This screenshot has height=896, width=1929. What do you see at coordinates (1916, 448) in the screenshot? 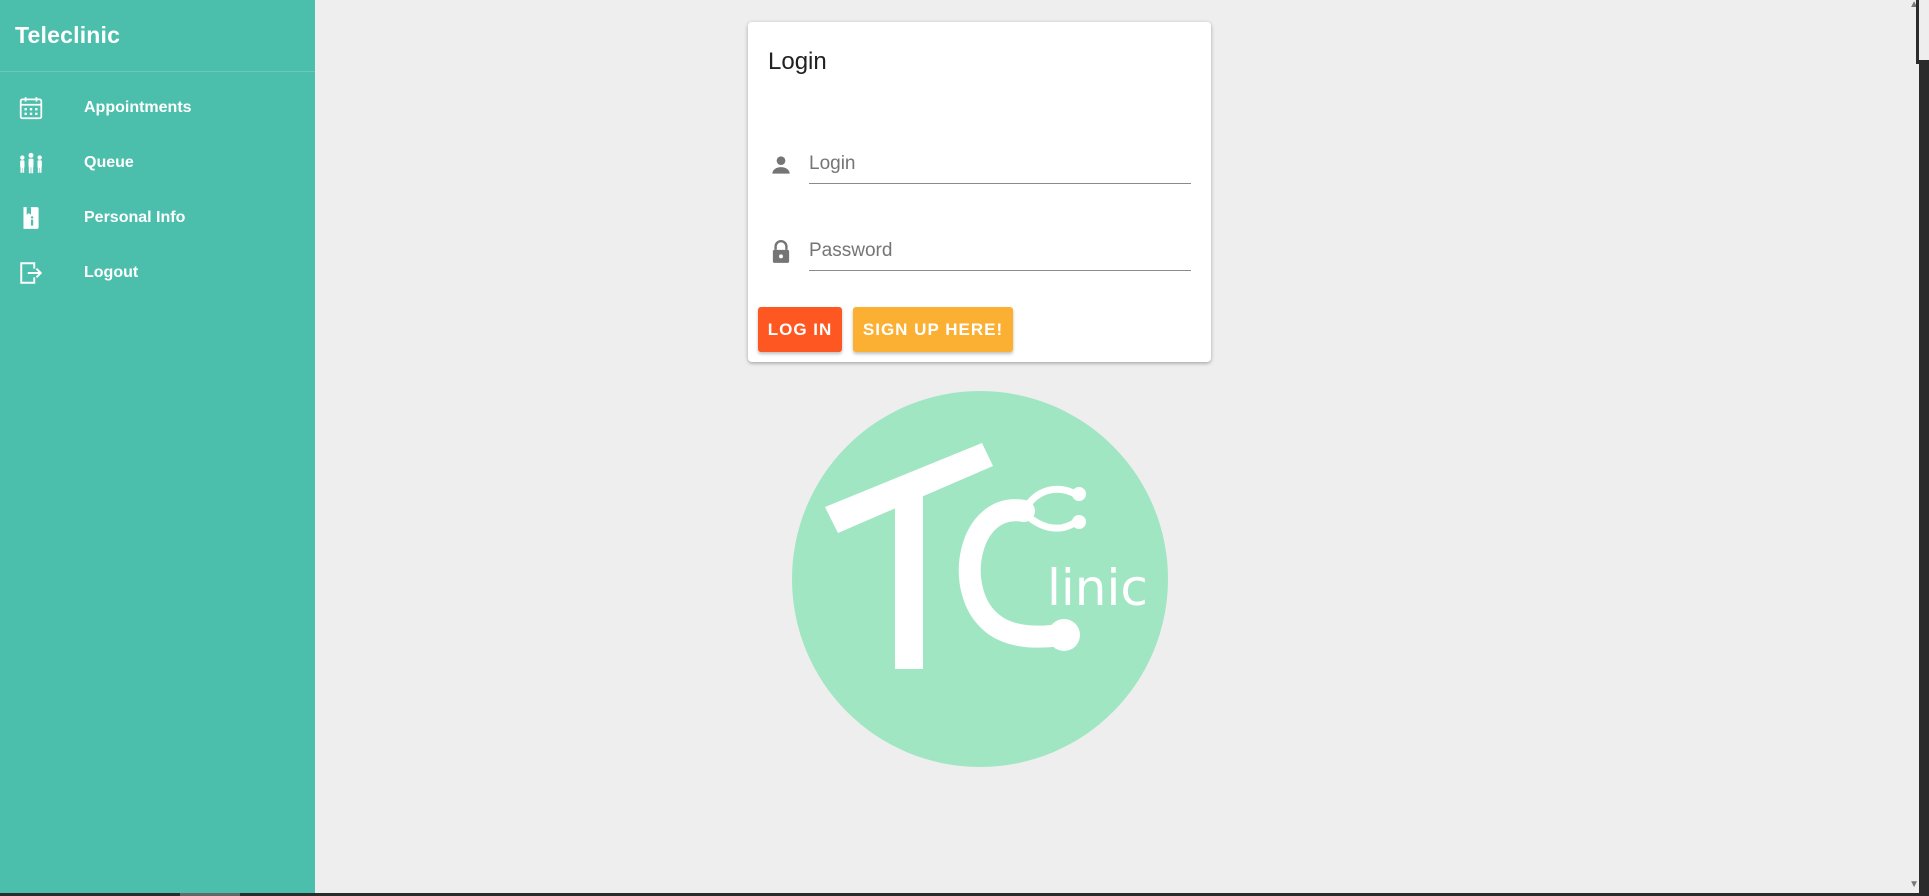
I see `vertical-scrollbar: ▲ ▼` at bounding box center [1916, 448].